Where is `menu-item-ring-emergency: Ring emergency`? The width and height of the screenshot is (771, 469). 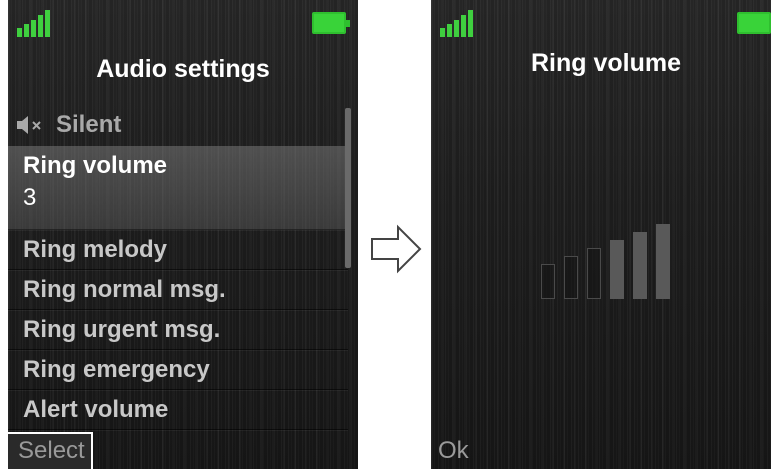 menu-item-ring-emergency: Ring emergency is located at coordinates (178, 370).